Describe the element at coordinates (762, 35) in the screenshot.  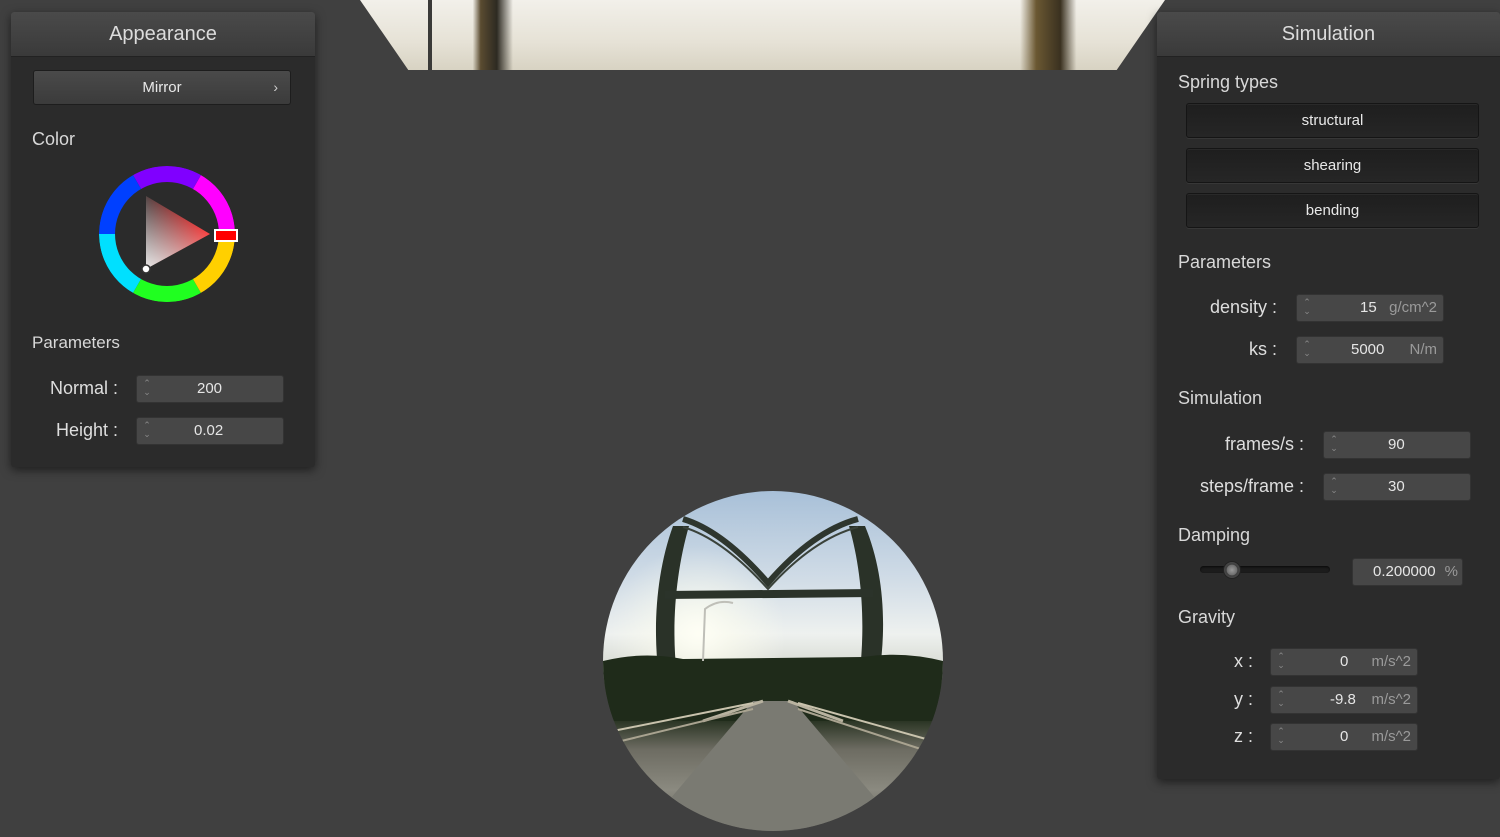
I see `cloth-mirror-surface` at that location.